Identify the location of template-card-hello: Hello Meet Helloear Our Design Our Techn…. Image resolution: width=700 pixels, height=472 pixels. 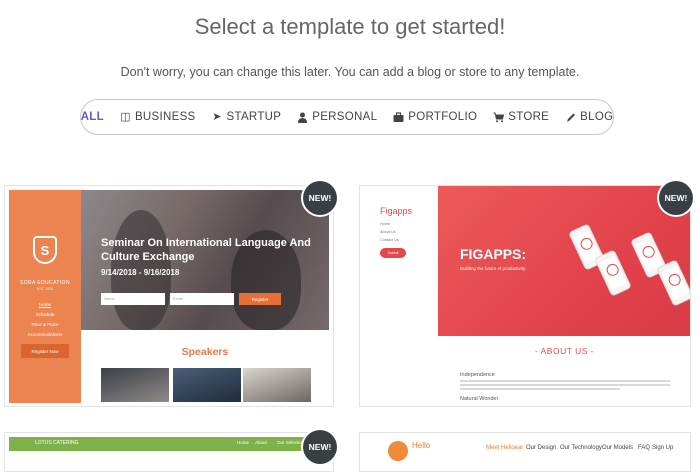
(525, 452).